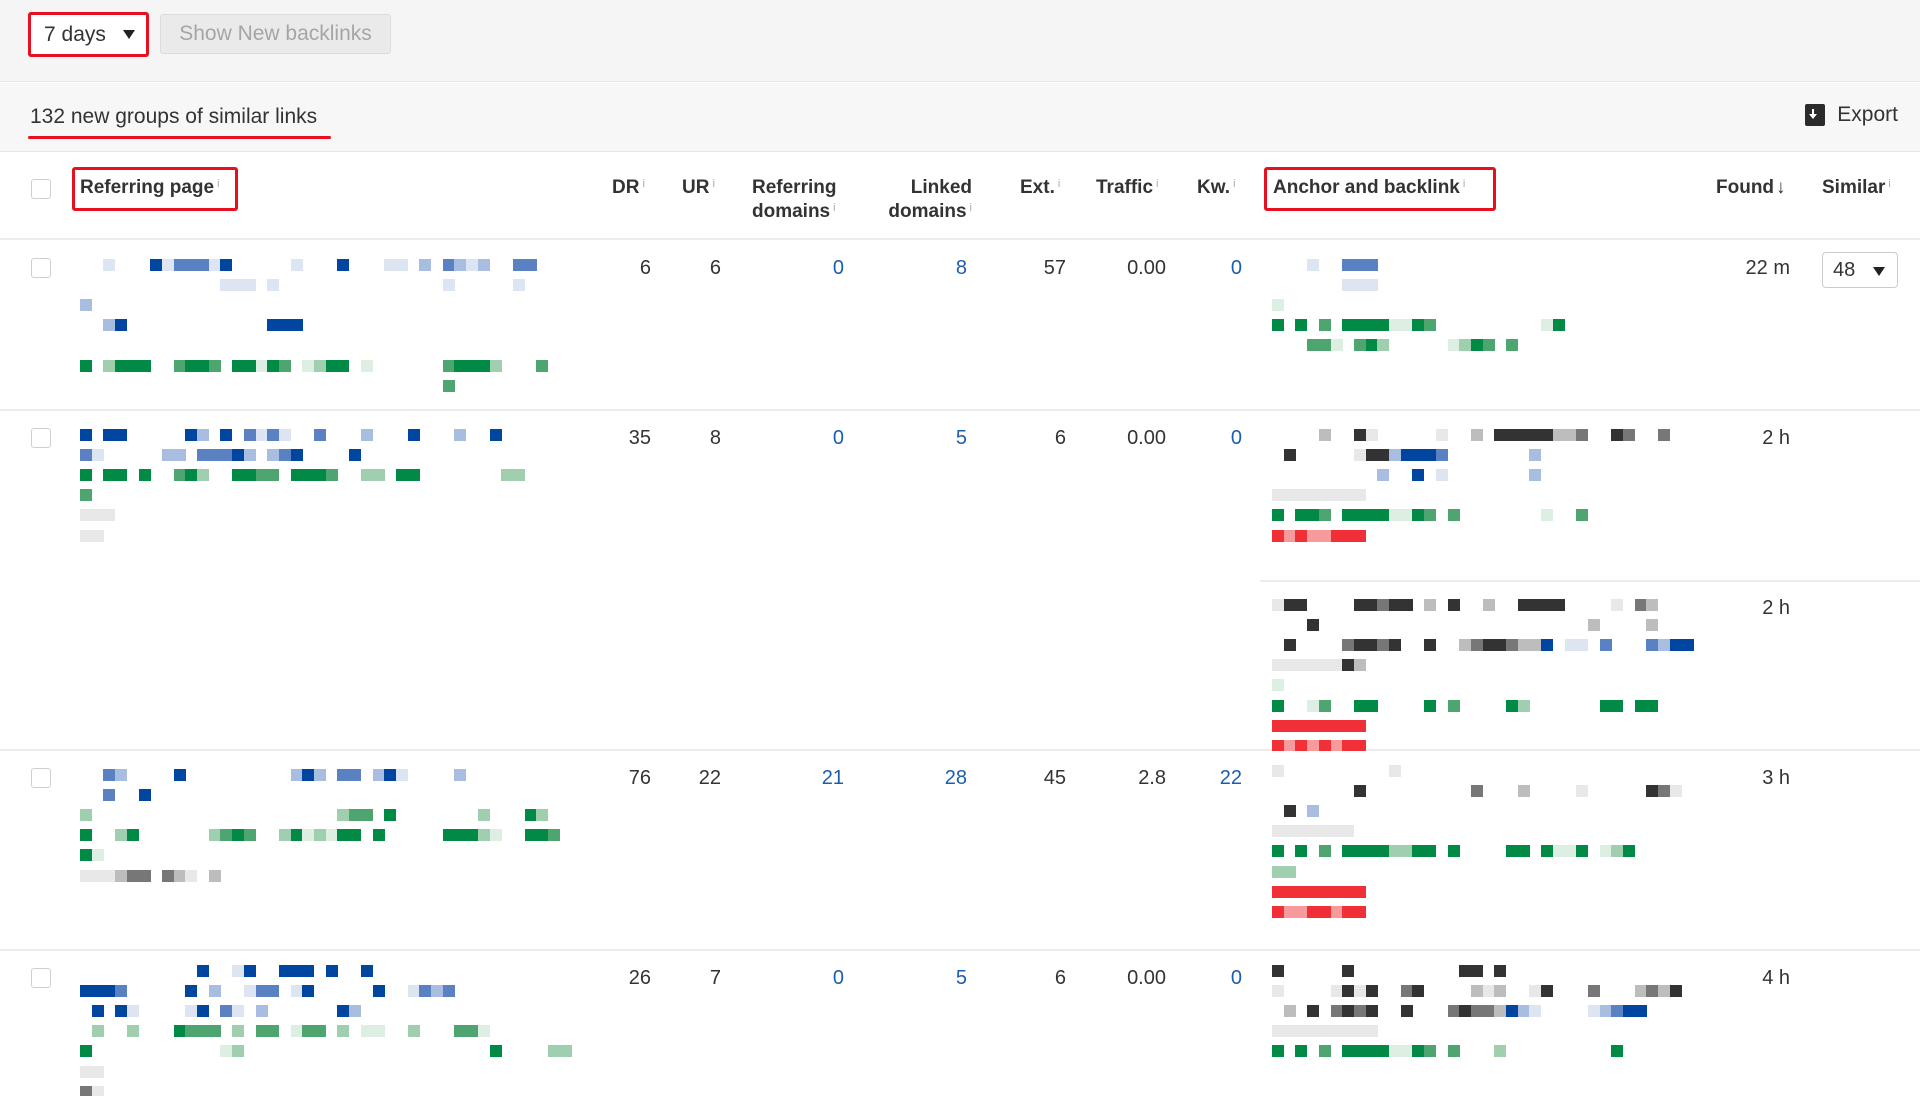 The width and height of the screenshot is (1920, 1096). Describe the element at coordinates (1231, 778) in the screenshot. I see `keywords-link: 22` at that location.